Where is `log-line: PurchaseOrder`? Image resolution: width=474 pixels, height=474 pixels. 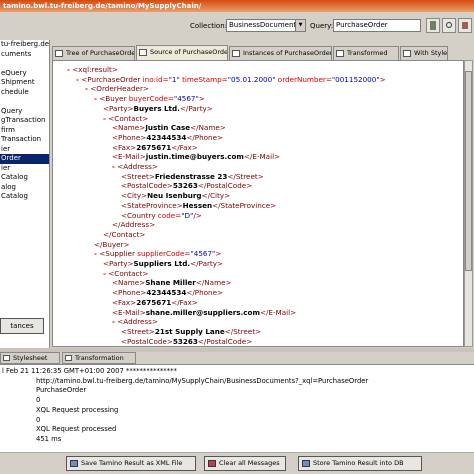
log-line: PurchaseOrder is located at coordinates (61, 390).